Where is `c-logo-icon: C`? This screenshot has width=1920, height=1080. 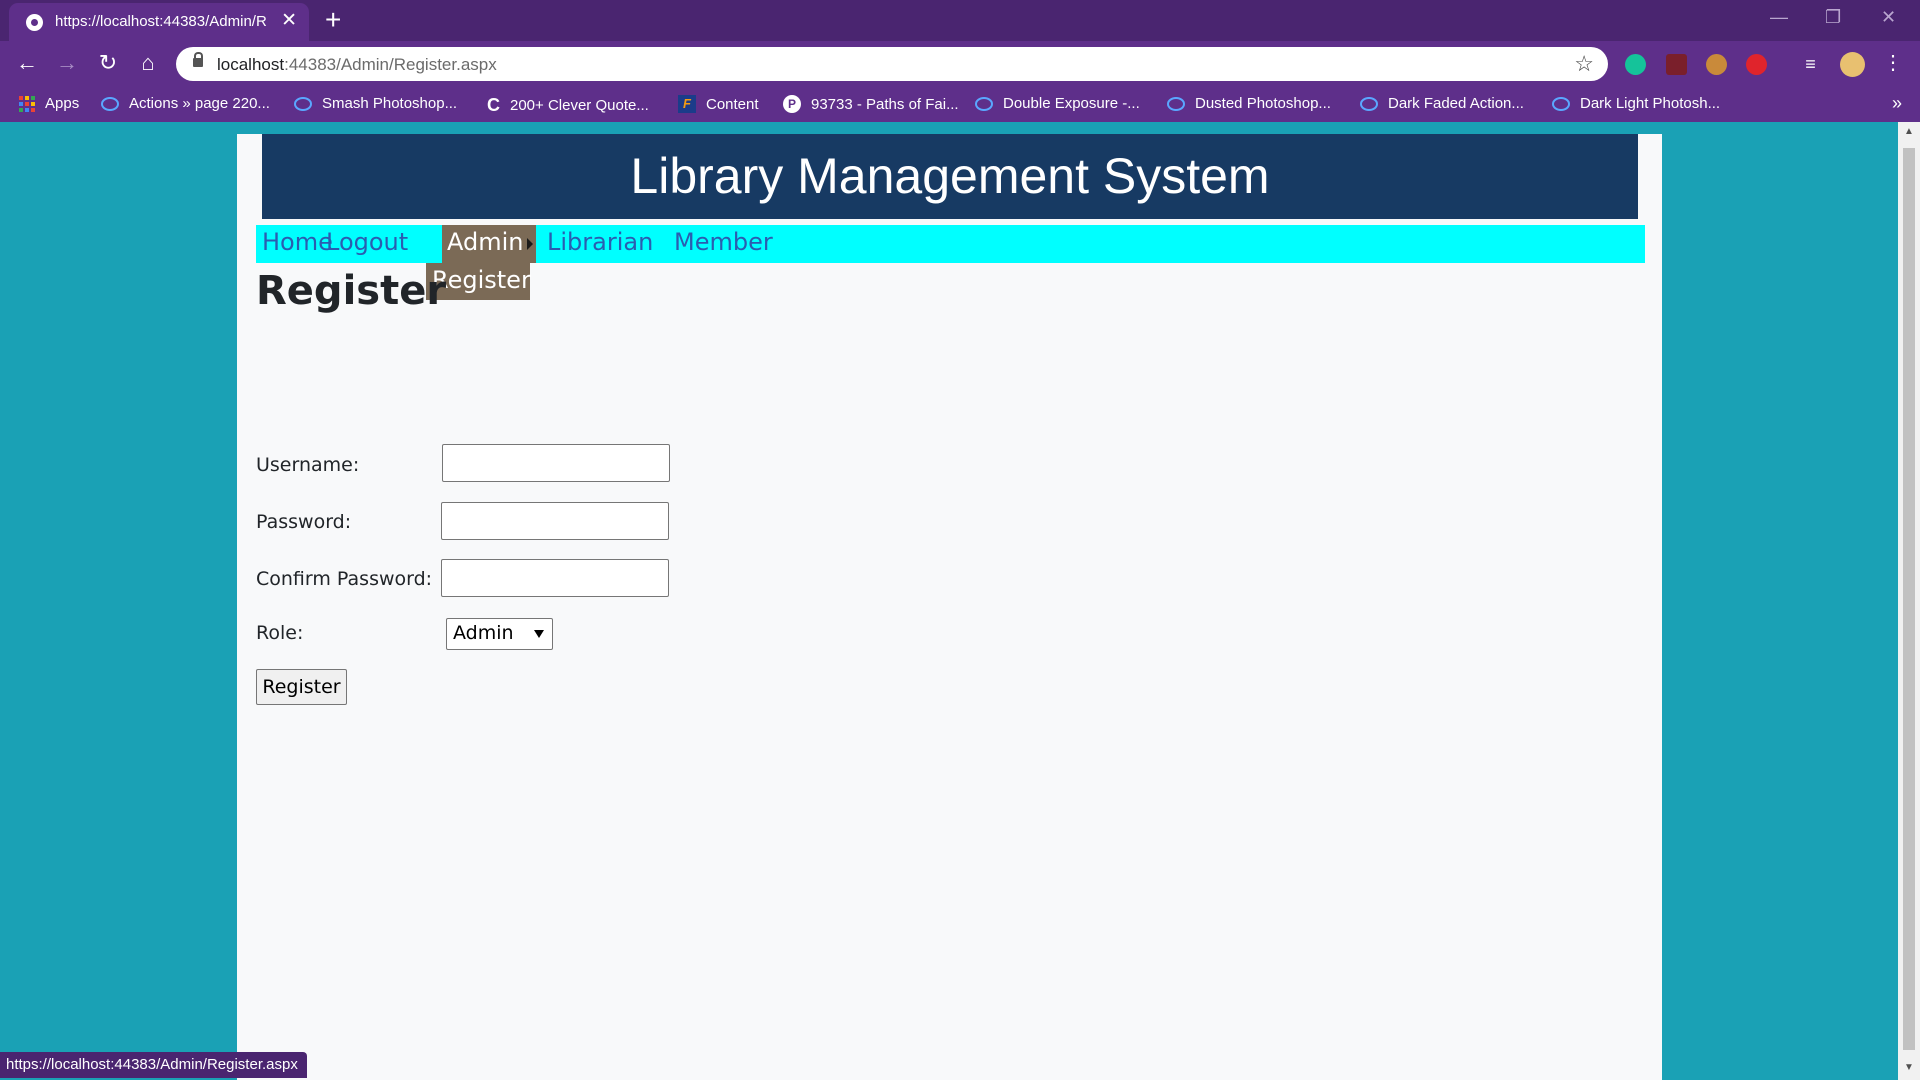
c-logo-icon: C is located at coordinates (493, 105).